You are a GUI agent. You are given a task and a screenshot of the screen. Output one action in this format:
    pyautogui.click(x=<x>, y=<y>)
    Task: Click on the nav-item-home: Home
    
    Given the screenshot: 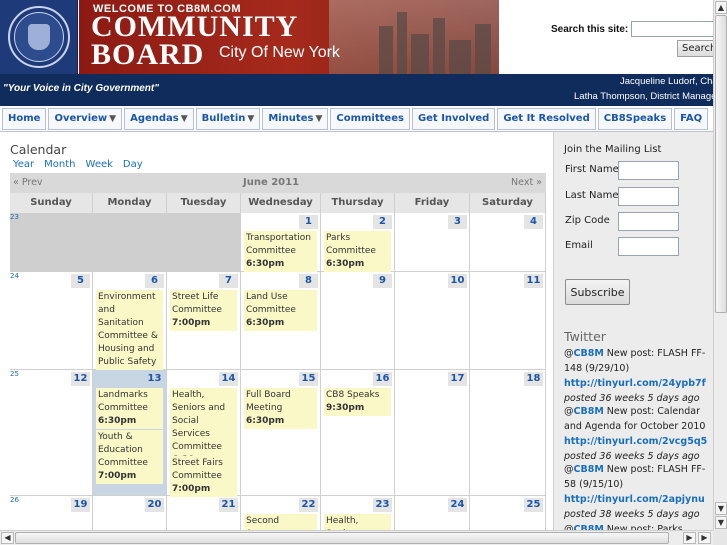 What is the action you would take?
    pyautogui.click(x=24, y=118)
    